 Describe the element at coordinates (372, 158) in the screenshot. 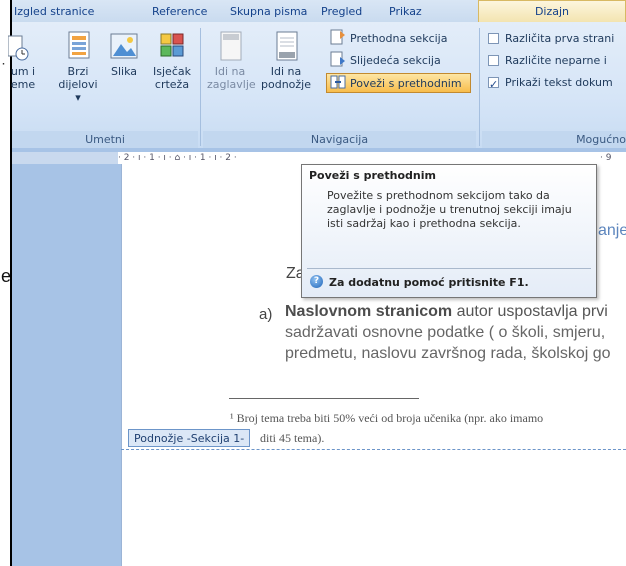

I see `horizontal-ruler: · 2 · ı · 1 · ı · ⌂ · ı · 1 · ı · 2 ·` at that location.